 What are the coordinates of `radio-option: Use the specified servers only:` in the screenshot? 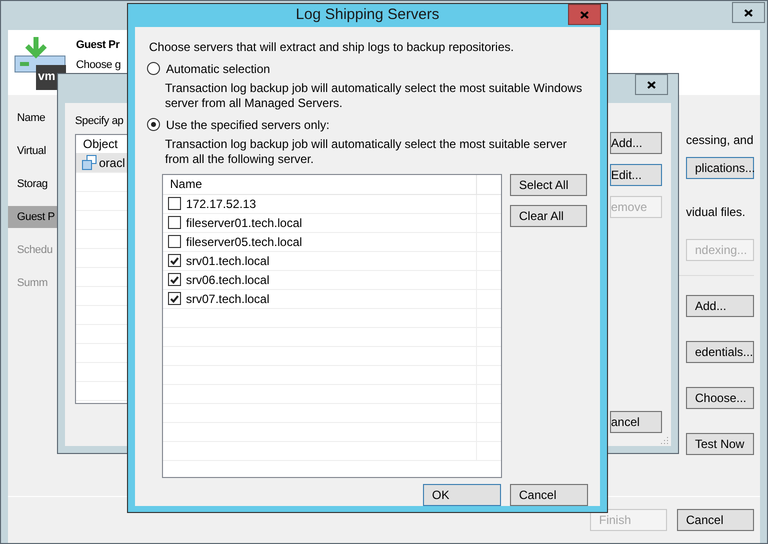 It's located at (367, 125).